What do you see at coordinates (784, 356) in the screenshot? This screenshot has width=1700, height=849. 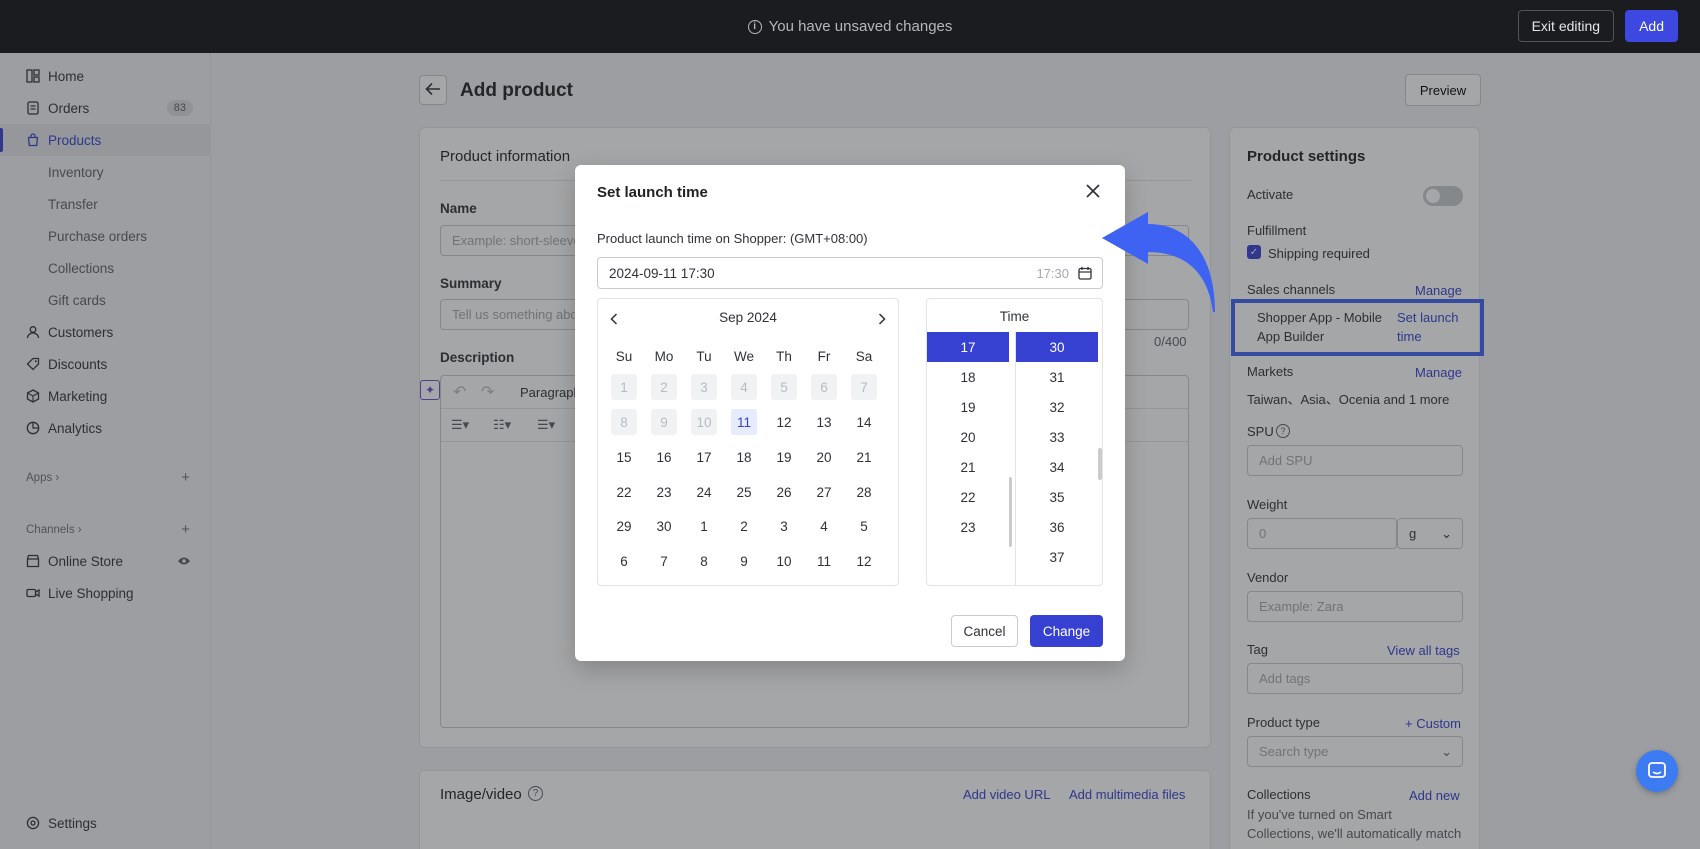 I see `weekday-header: Th` at bounding box center [784, 356].